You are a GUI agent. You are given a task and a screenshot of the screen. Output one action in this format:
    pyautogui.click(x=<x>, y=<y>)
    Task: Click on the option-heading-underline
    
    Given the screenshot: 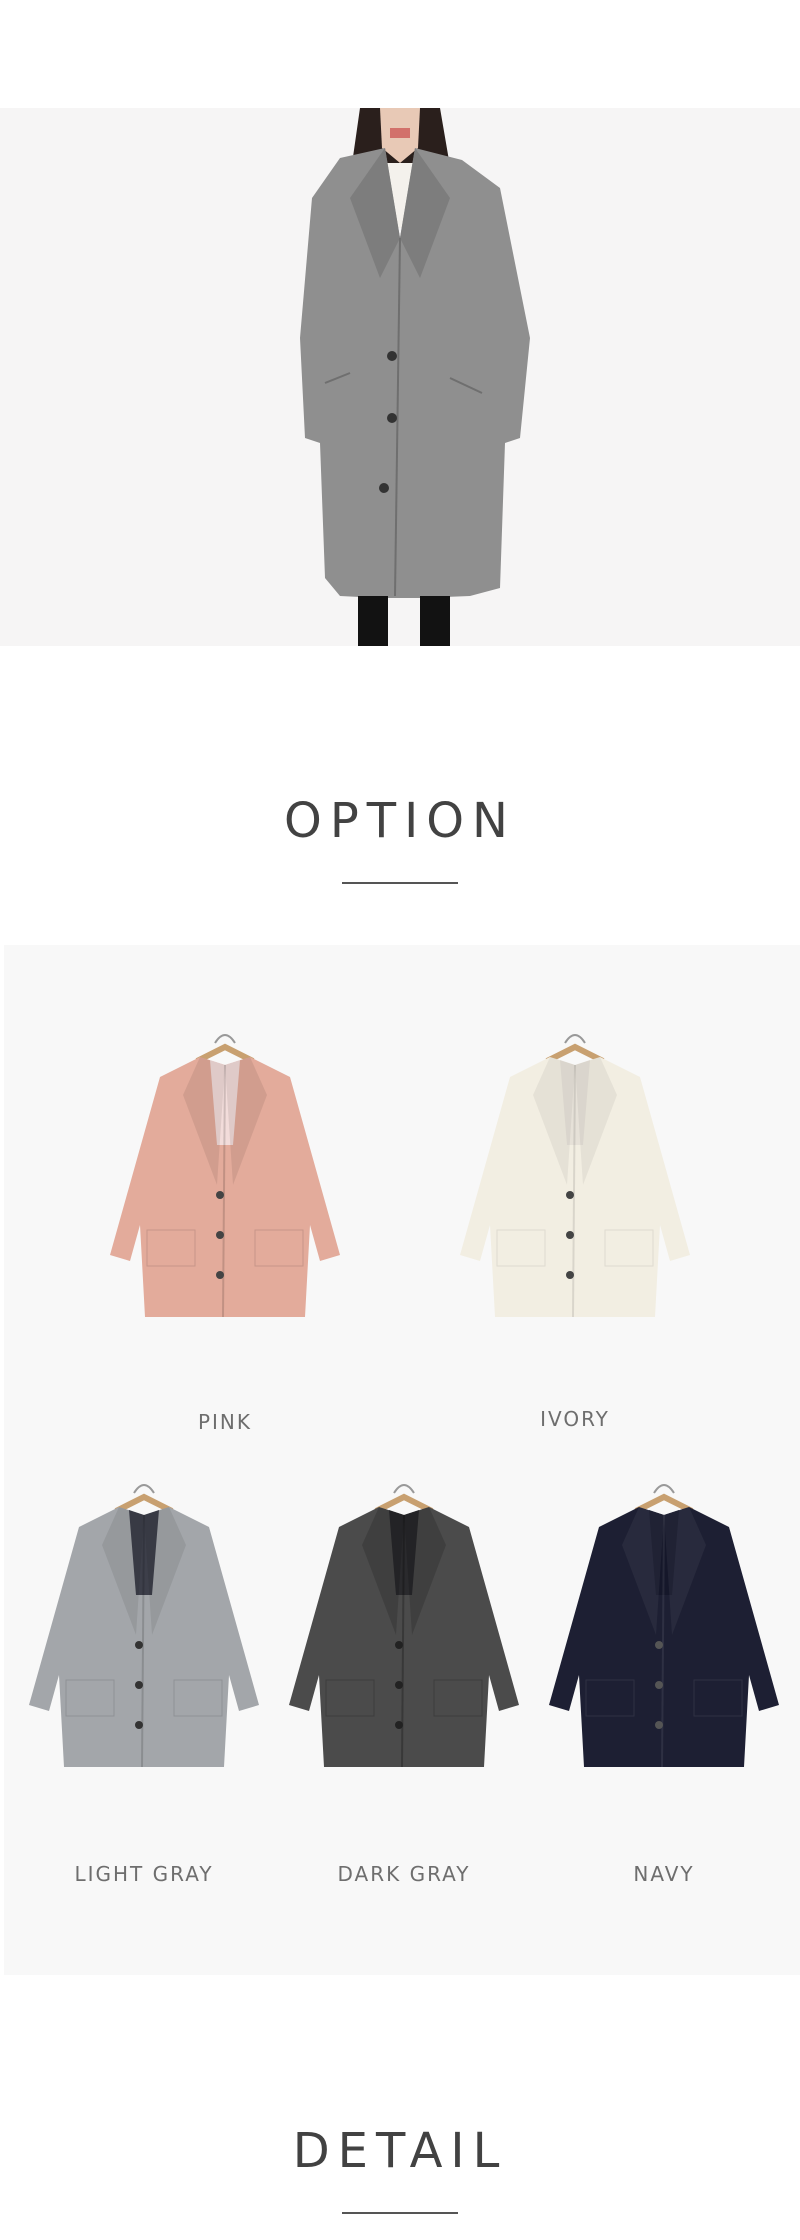 What is the action you would take?
    pyautogui.click(x=400, y=883)
    